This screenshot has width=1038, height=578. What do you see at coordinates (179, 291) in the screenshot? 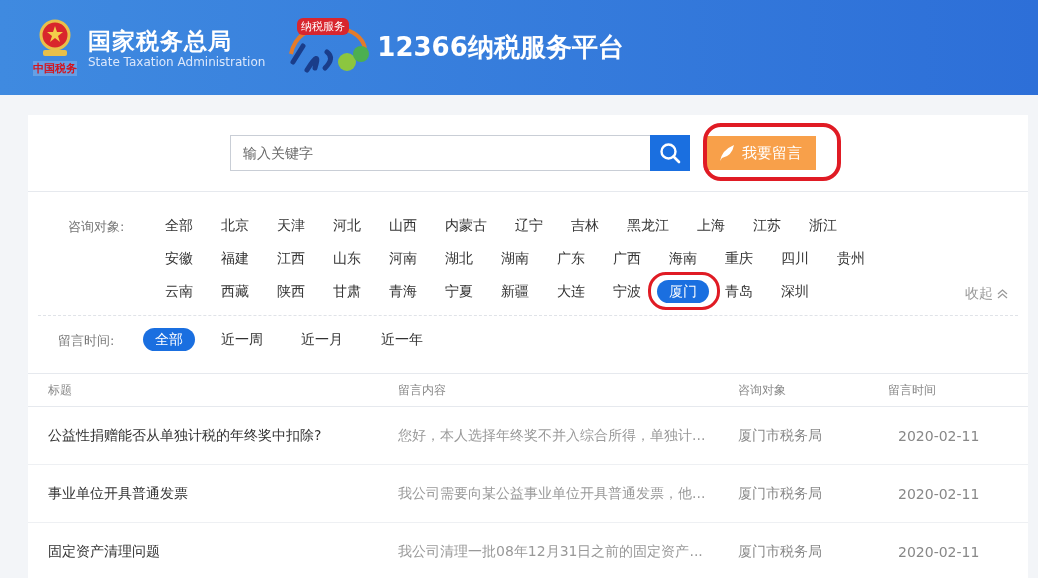
I see `filter-option: 云南` at bounding box center [179, 291].